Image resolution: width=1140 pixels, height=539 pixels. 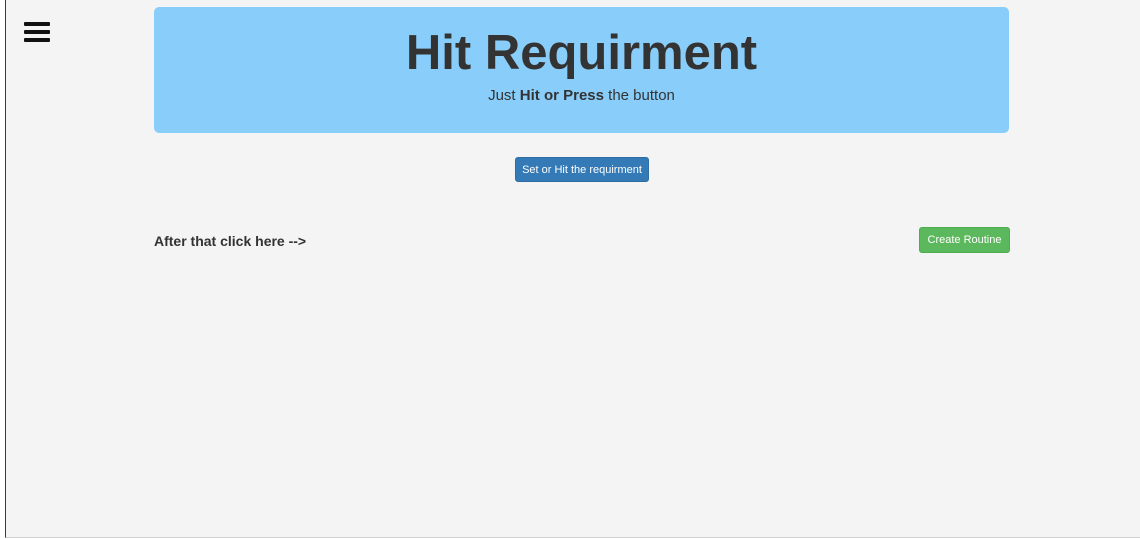 What do you see at coordinates (230, 241) in the screenshot?
I see `instruction-text: After that click here -->` at bounding box center [230, 241].